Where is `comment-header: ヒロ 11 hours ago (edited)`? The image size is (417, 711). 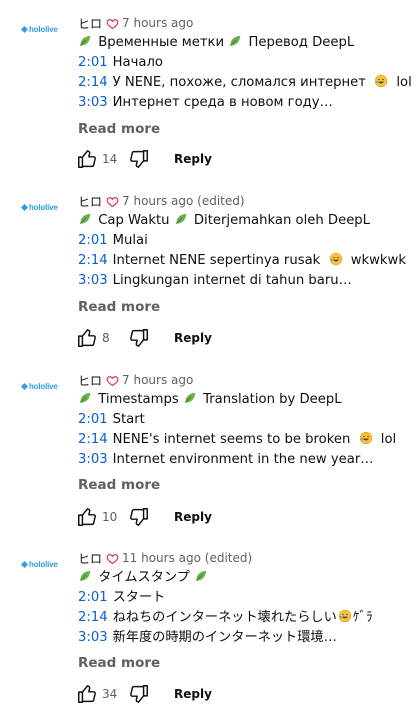
comment-header: ヒロ 11 hours ago (edited) is located at coordinates (165, 558).